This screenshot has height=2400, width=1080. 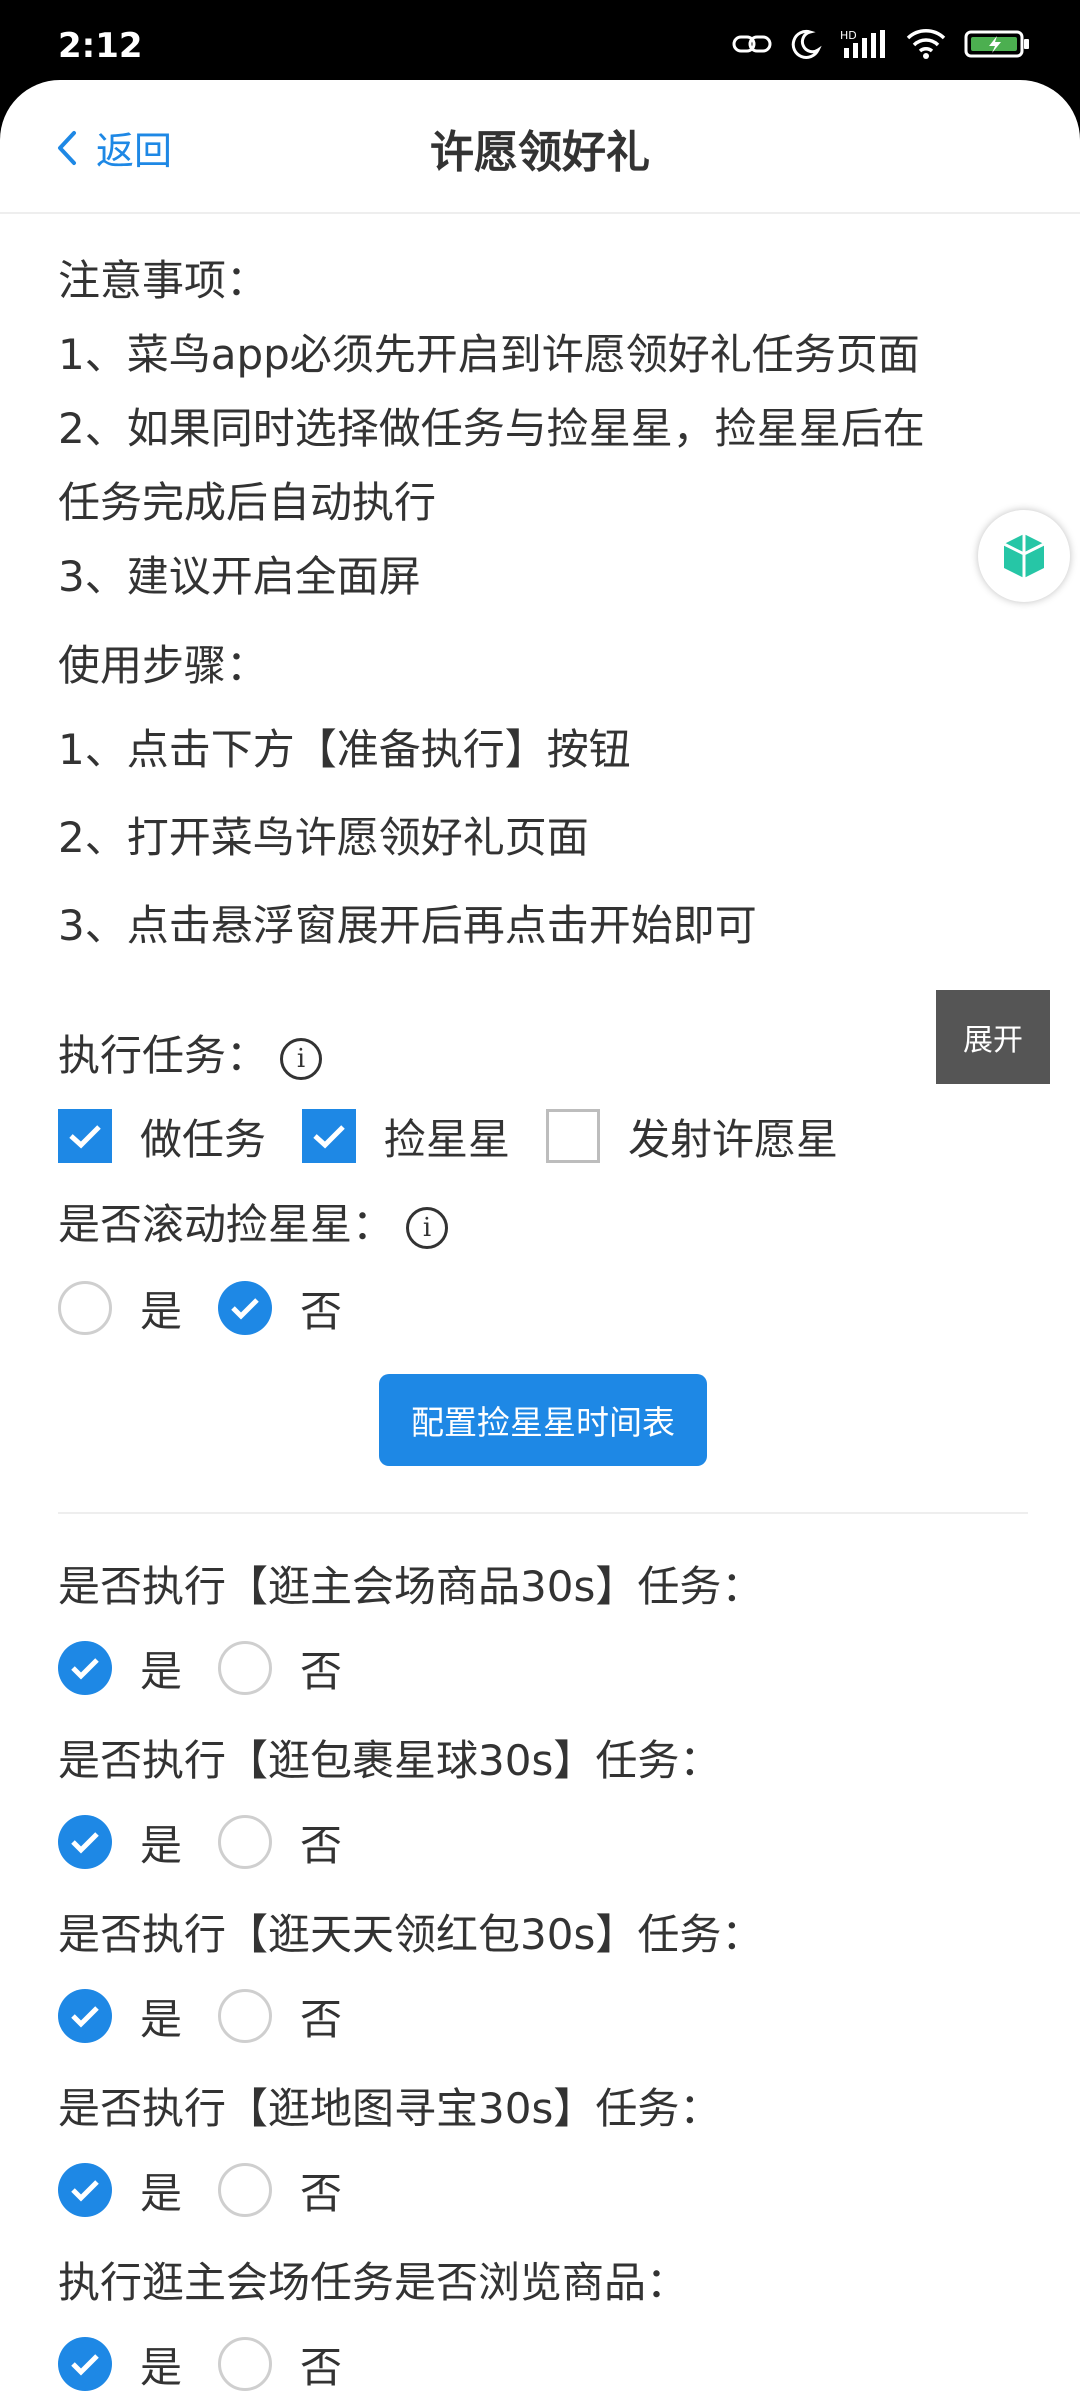 I want to click on step-item: 2、打开菜鸟许愿领好礼页面, so click(x=323, y=837).